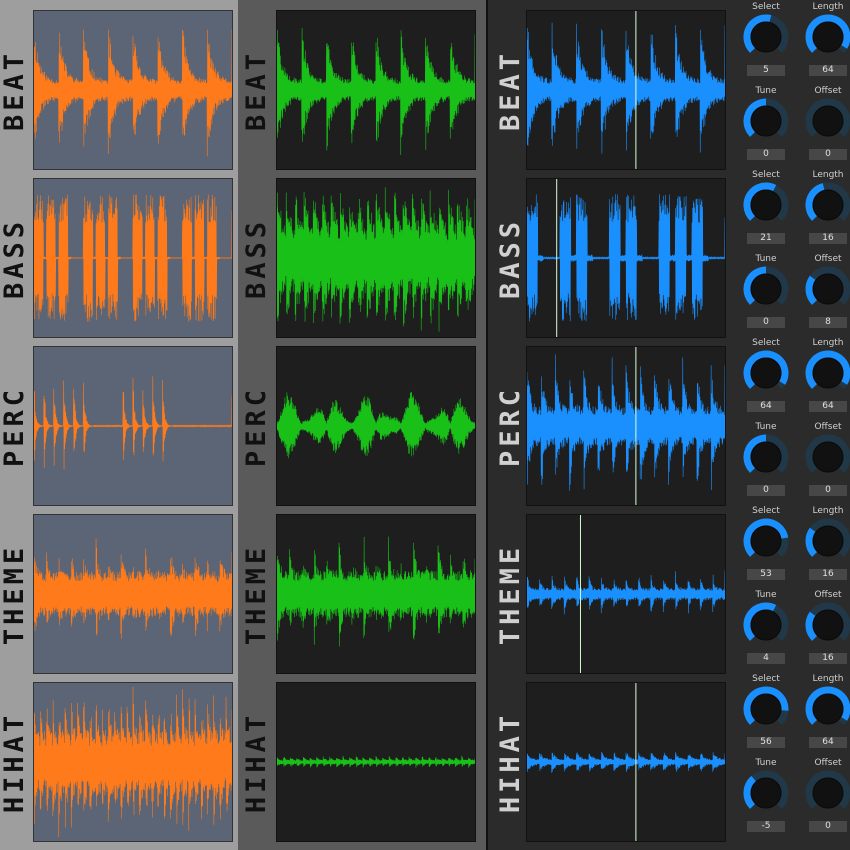  What do you see at coordinates (824, 296) in the screenshot?
I see `knob-offset-bass: Offset 8` at bounding box center [824, 296].